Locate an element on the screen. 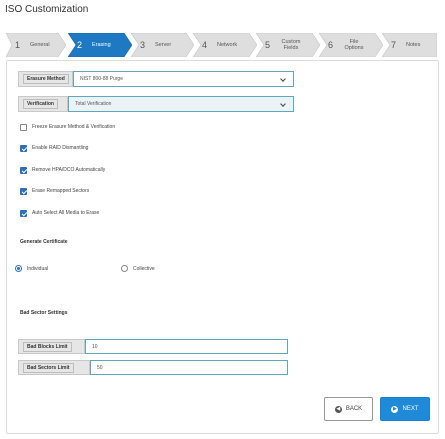 The height and width of the screenshot is (439, 445). bad-sectors-row: Bad Sectors Limit 50 is located at coordinates (153, 368).